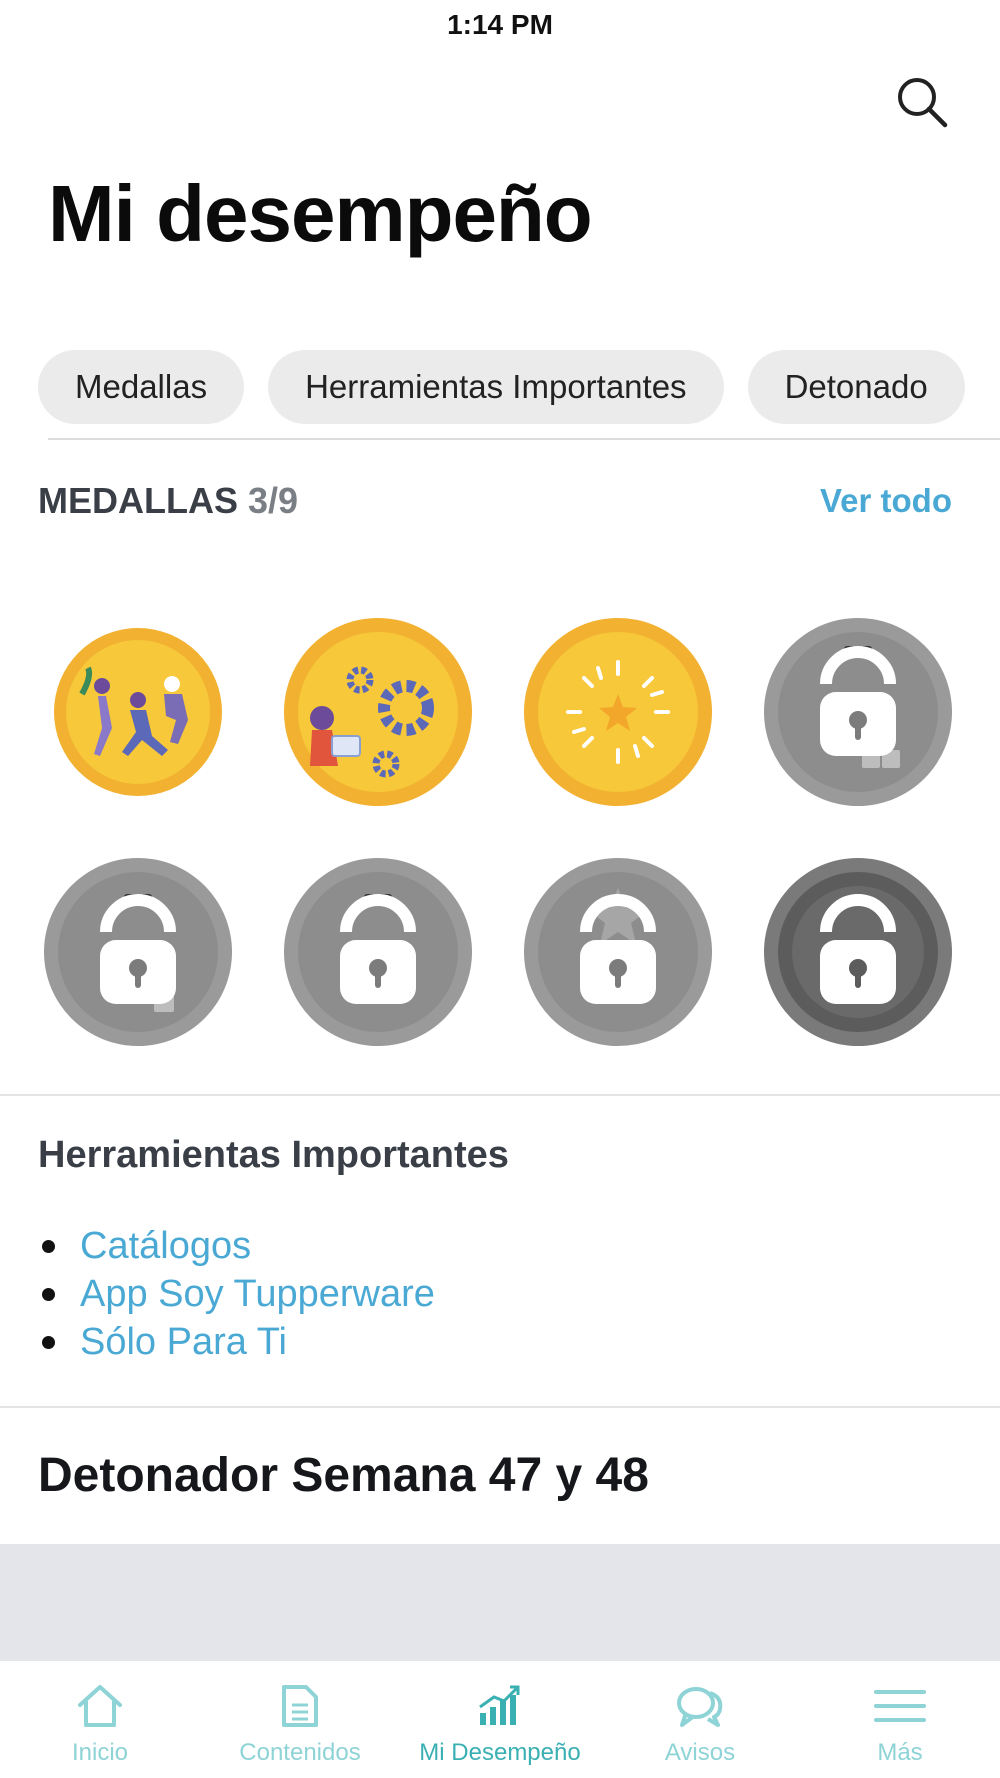  Describe the element at coordinates (141, 387) in the screenshot. I see `chip-medallas: Medallas` at that location.